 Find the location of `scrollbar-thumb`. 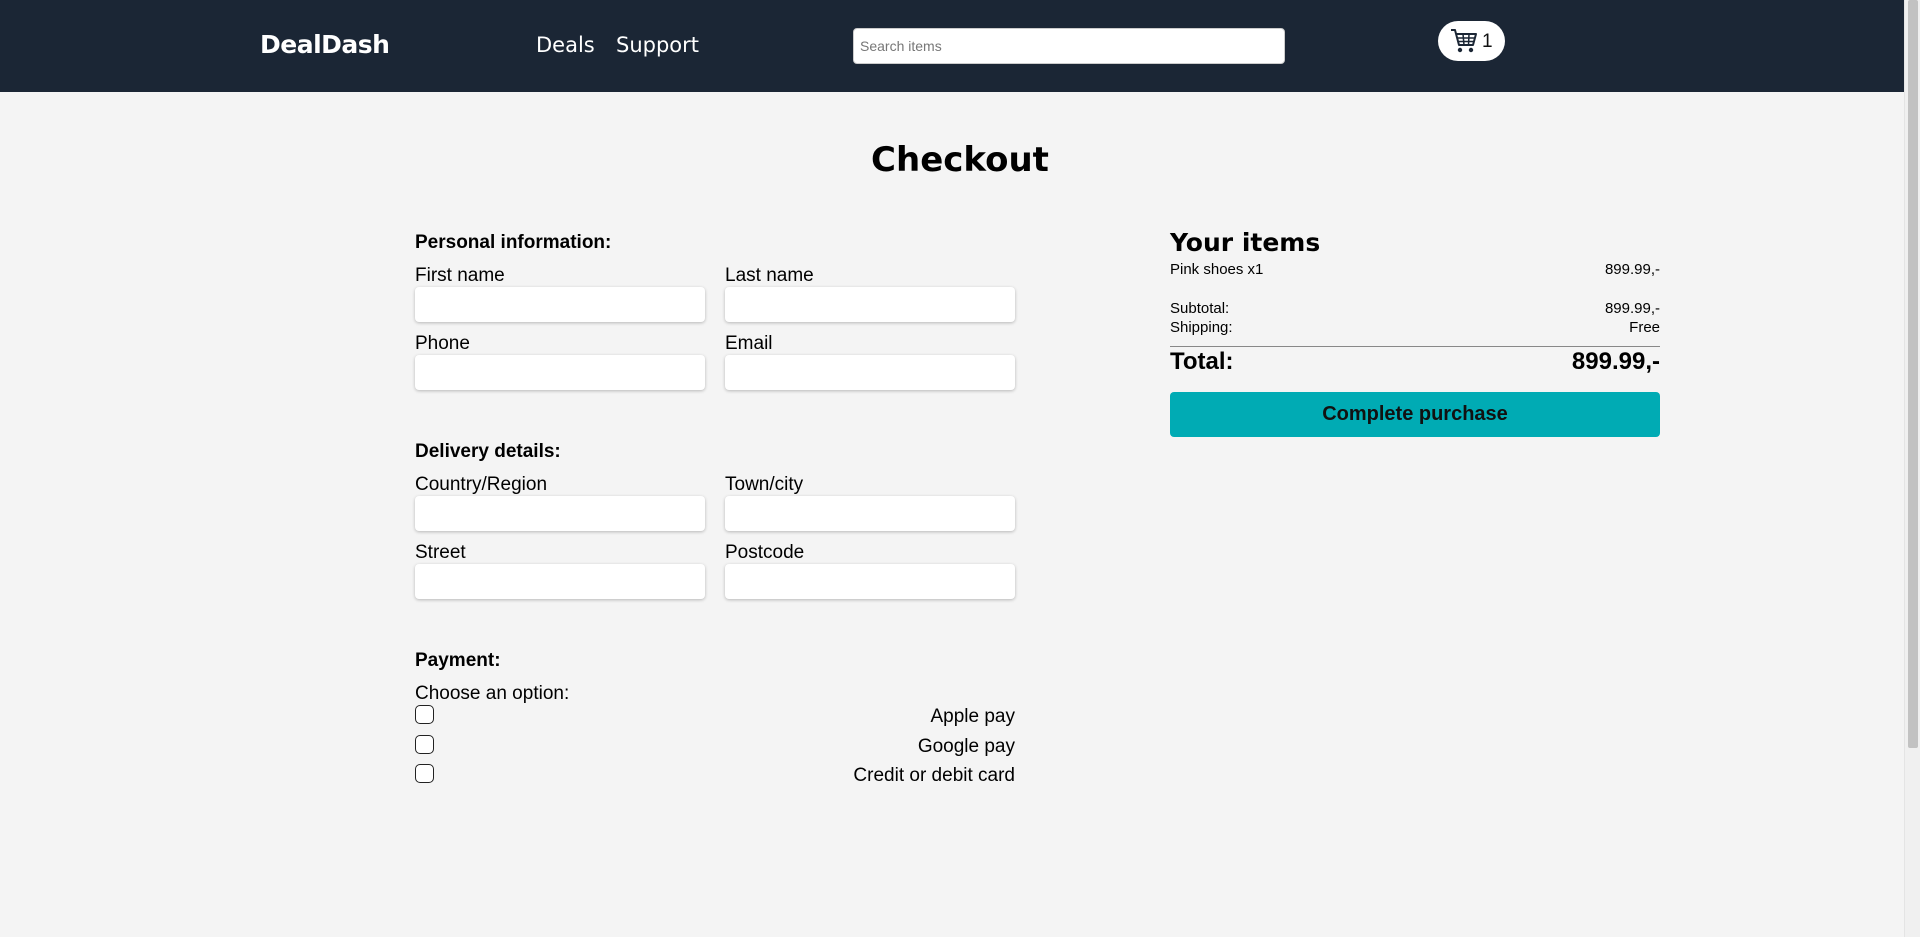

scrollbar-thumb is located at coordinates (1913, 374).